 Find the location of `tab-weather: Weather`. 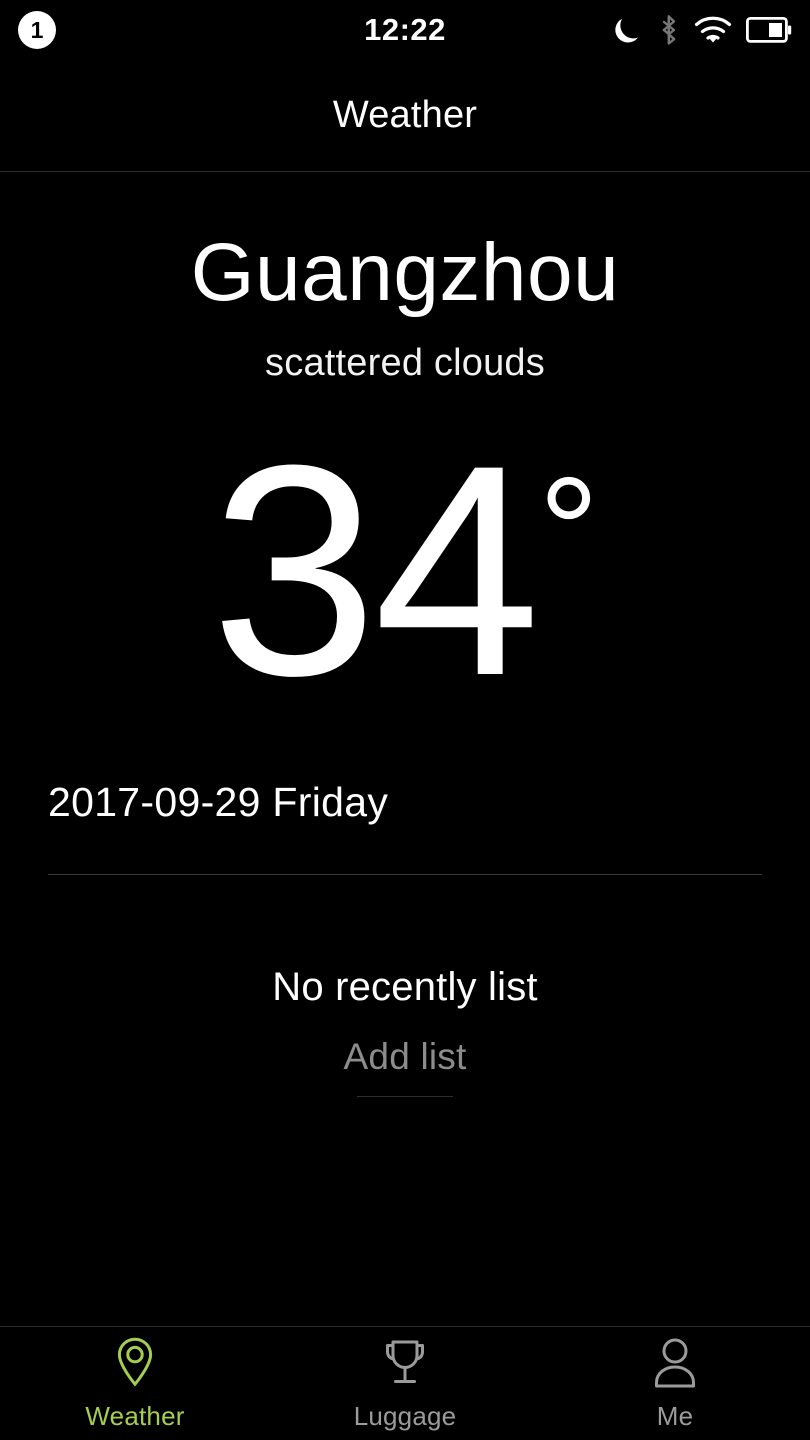

tab-weather: Weather is located at coordinates (135, 1383).